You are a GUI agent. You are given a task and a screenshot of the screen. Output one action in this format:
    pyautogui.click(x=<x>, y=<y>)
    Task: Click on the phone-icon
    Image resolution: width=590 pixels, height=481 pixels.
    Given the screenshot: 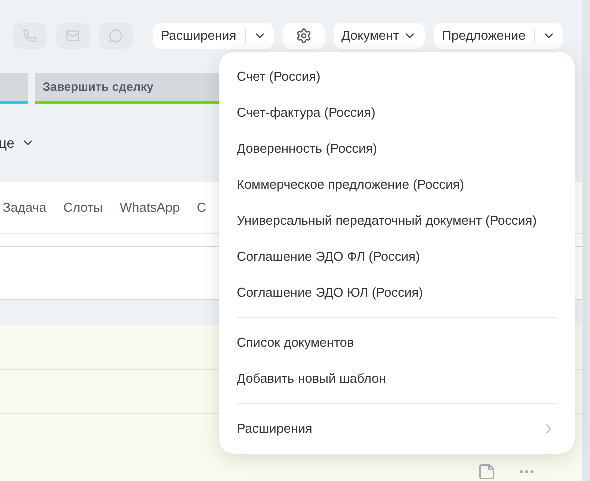 What is the action you would take?
    pyautogui.click(x=30, y=36)
    